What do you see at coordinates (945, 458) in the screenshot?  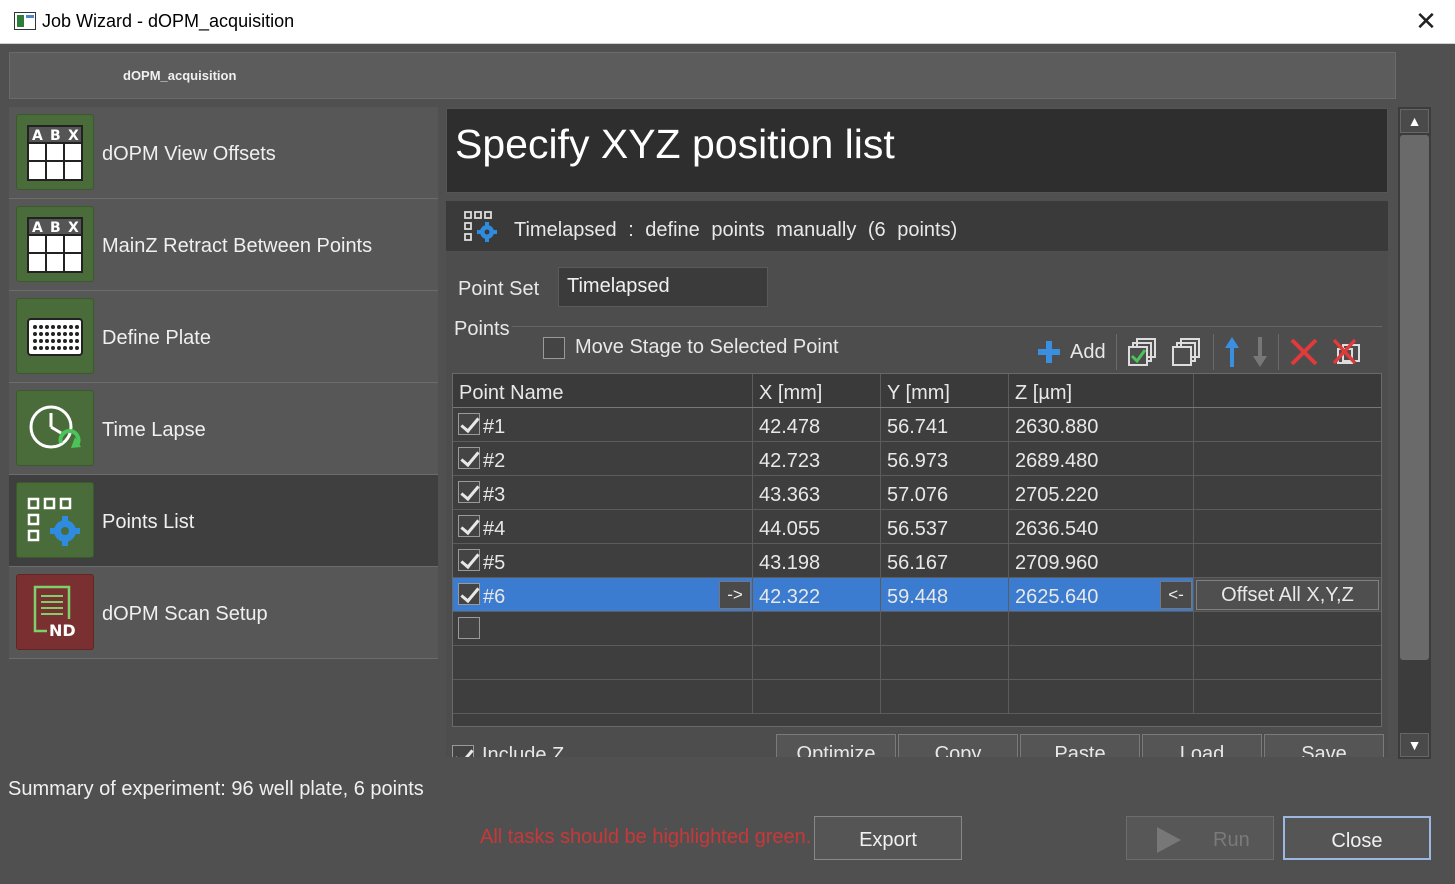 I see `point-y: 56.973` at bounding box center [945, 458].